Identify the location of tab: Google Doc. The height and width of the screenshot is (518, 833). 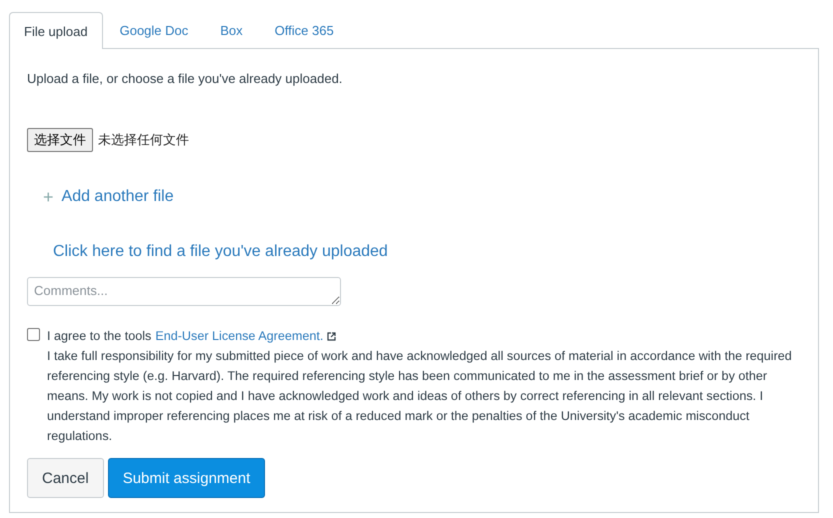
(154, 30).